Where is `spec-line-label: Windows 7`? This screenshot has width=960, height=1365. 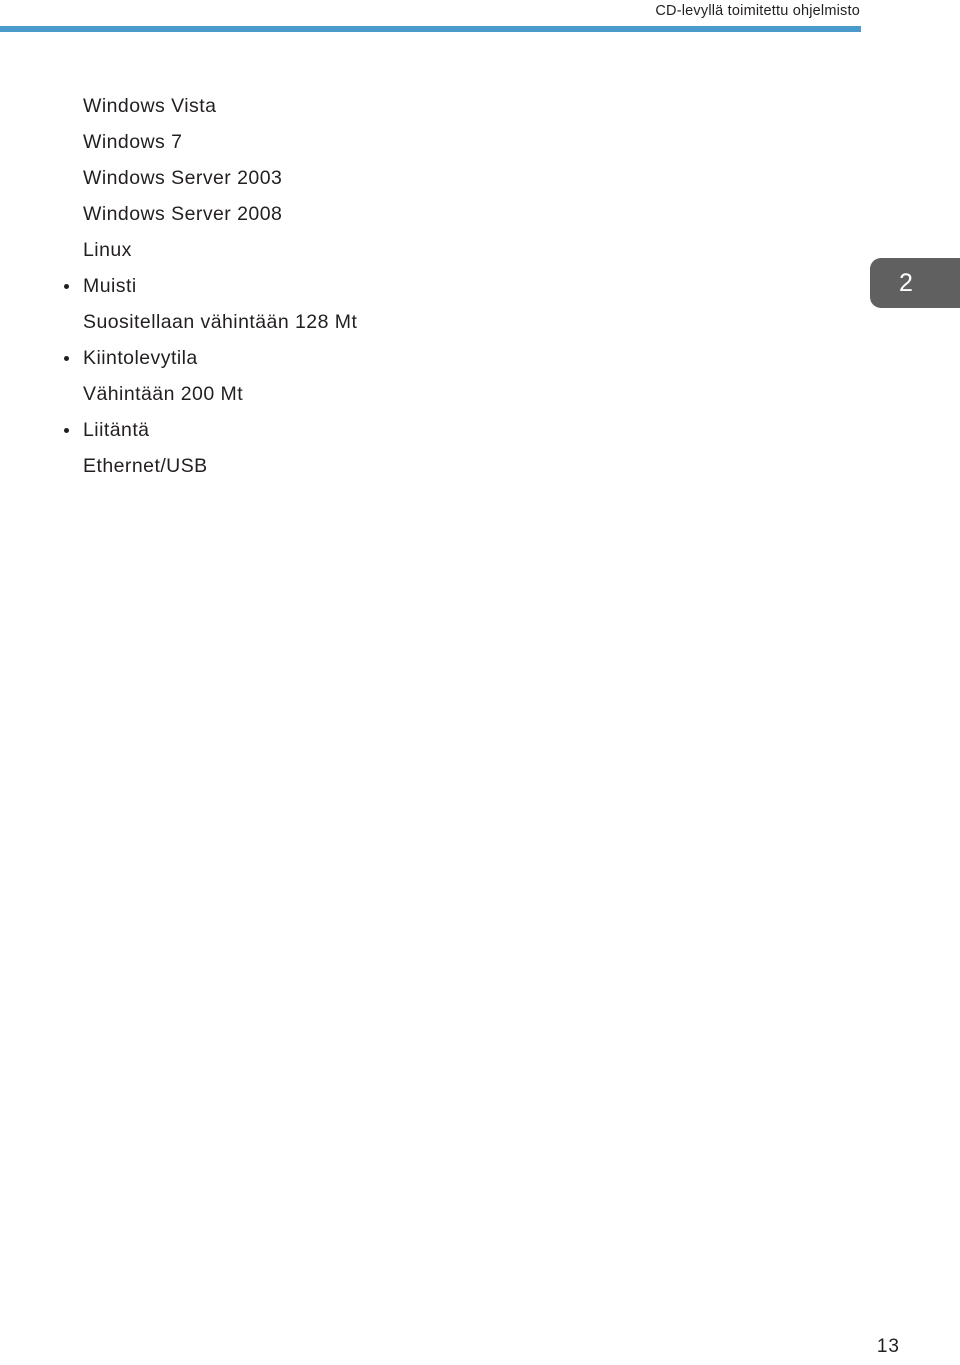
spec-line-label: Windows 7 is located at coordinates (133, 142).